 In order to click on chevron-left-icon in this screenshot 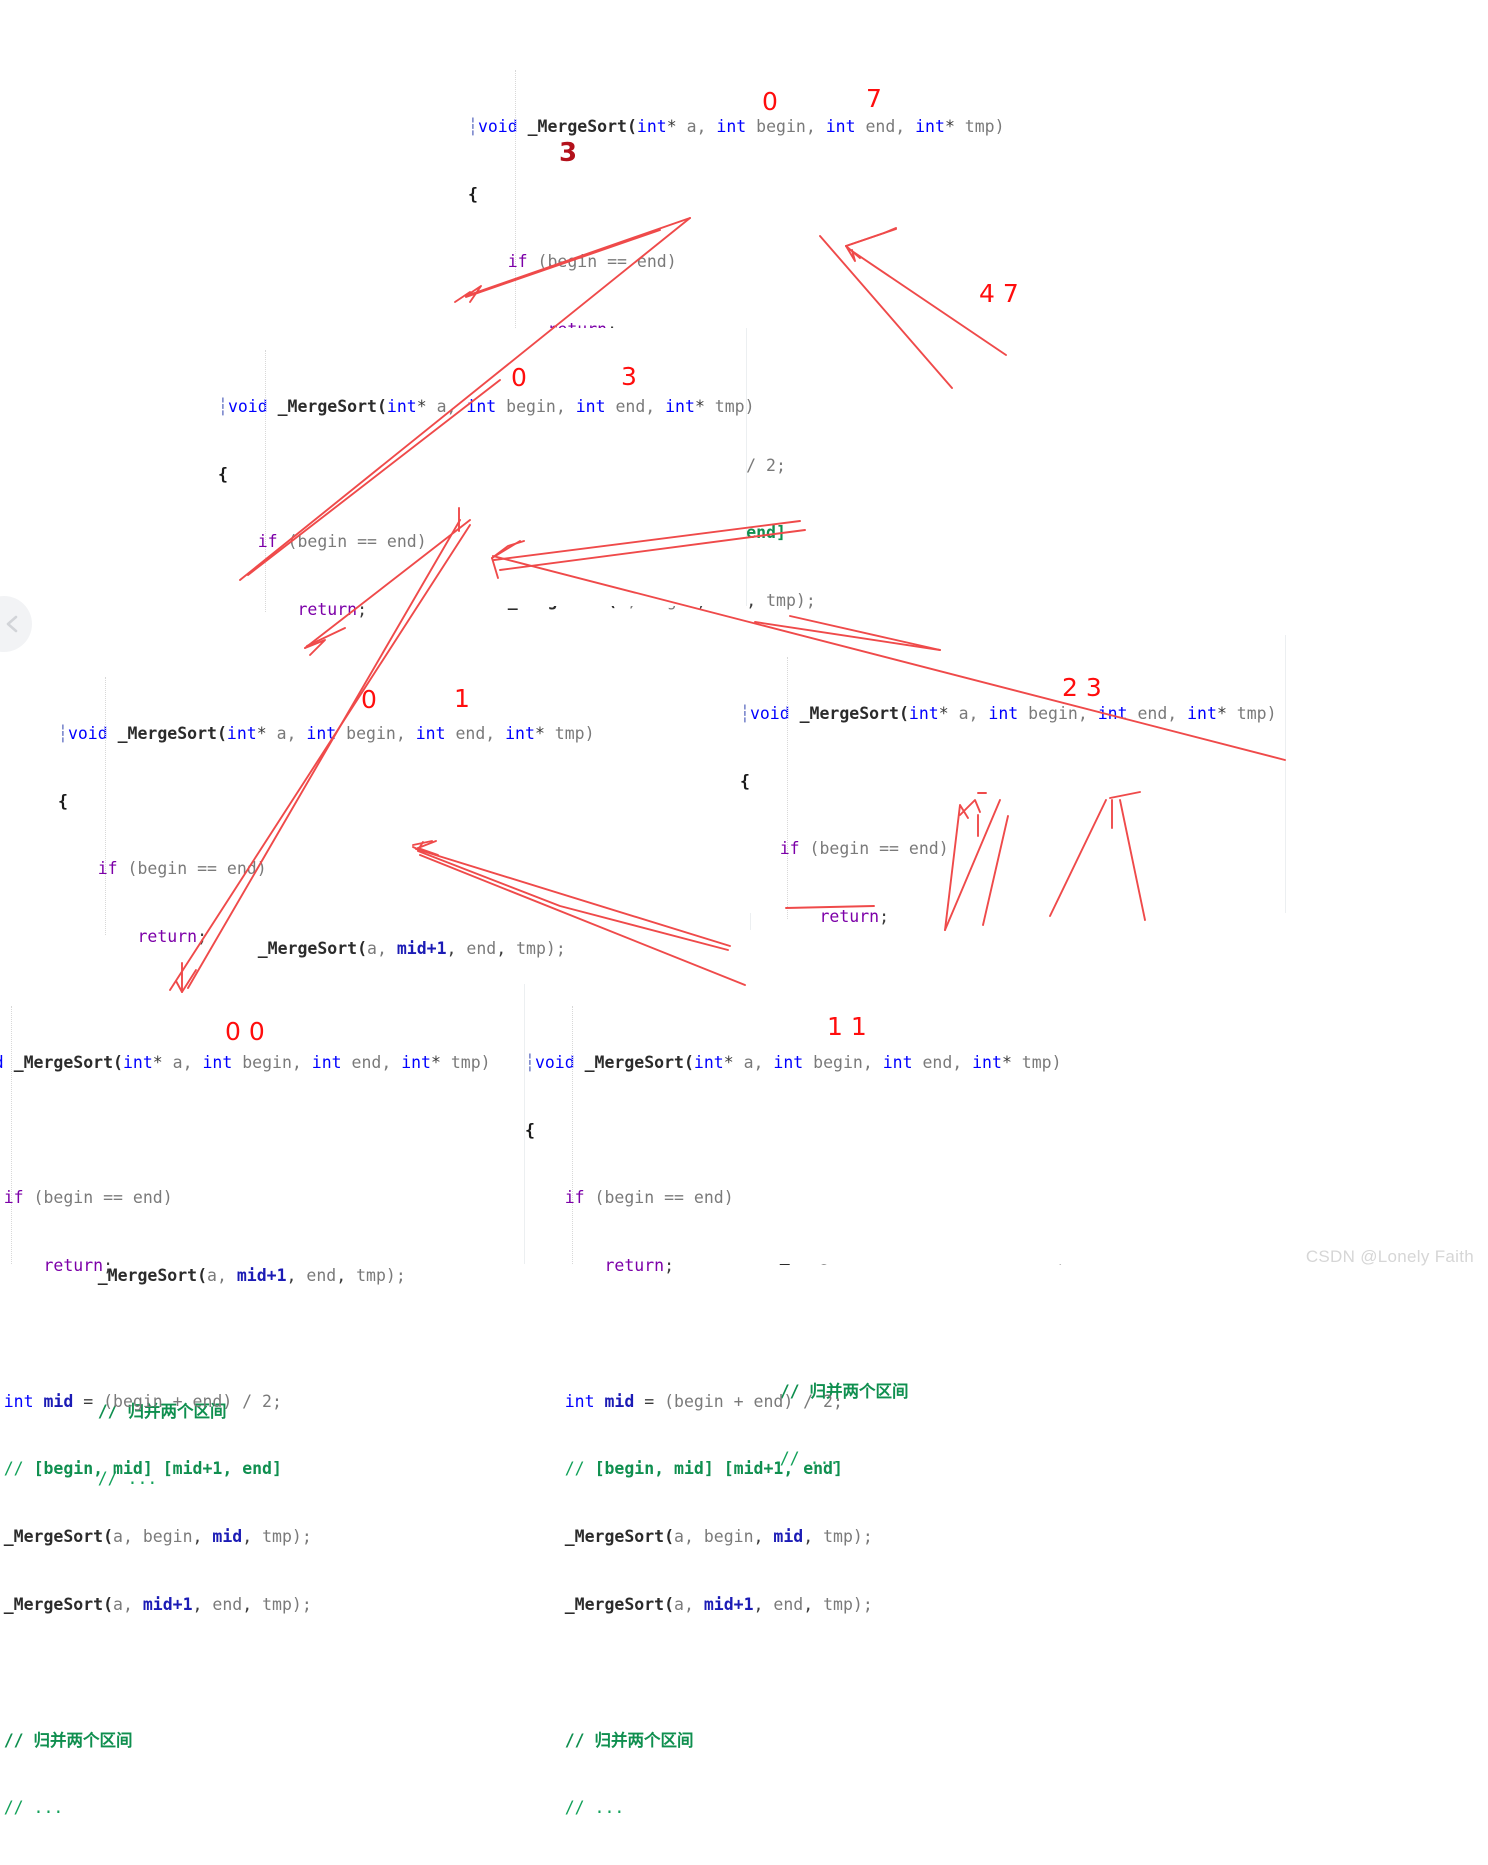, I will do `click(12, 624)`.